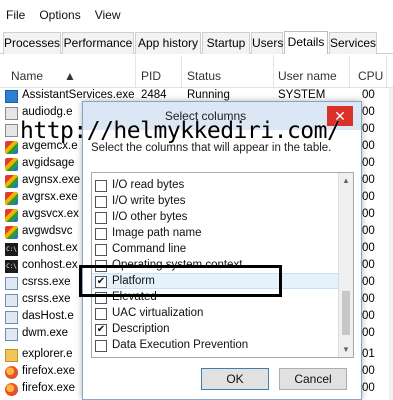 The height and width of the screenshot is (400, 393). What do you see at coordinates (50, 214) in the screenshot?
I see `process-name: avgsvcx.ex` at bounding box center [50, 214].